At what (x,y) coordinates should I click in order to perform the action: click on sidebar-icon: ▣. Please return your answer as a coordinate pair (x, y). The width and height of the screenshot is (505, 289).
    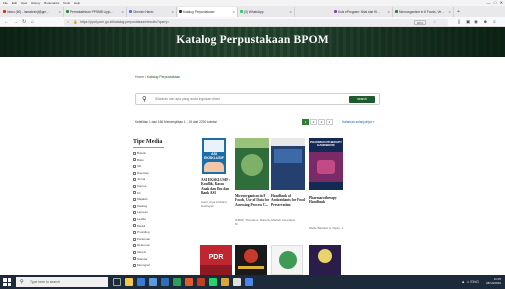
    Looking at the image, I should click on (468, 22).